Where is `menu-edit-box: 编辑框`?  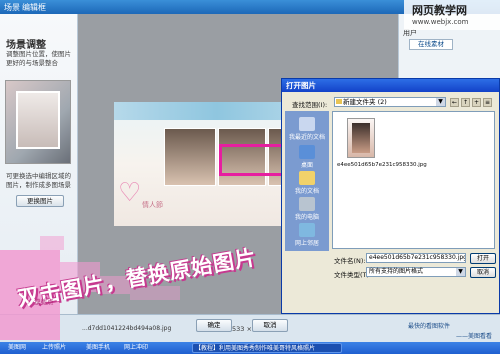 menu-edit-box: 编辑框 is located at coordinates (34, 7).